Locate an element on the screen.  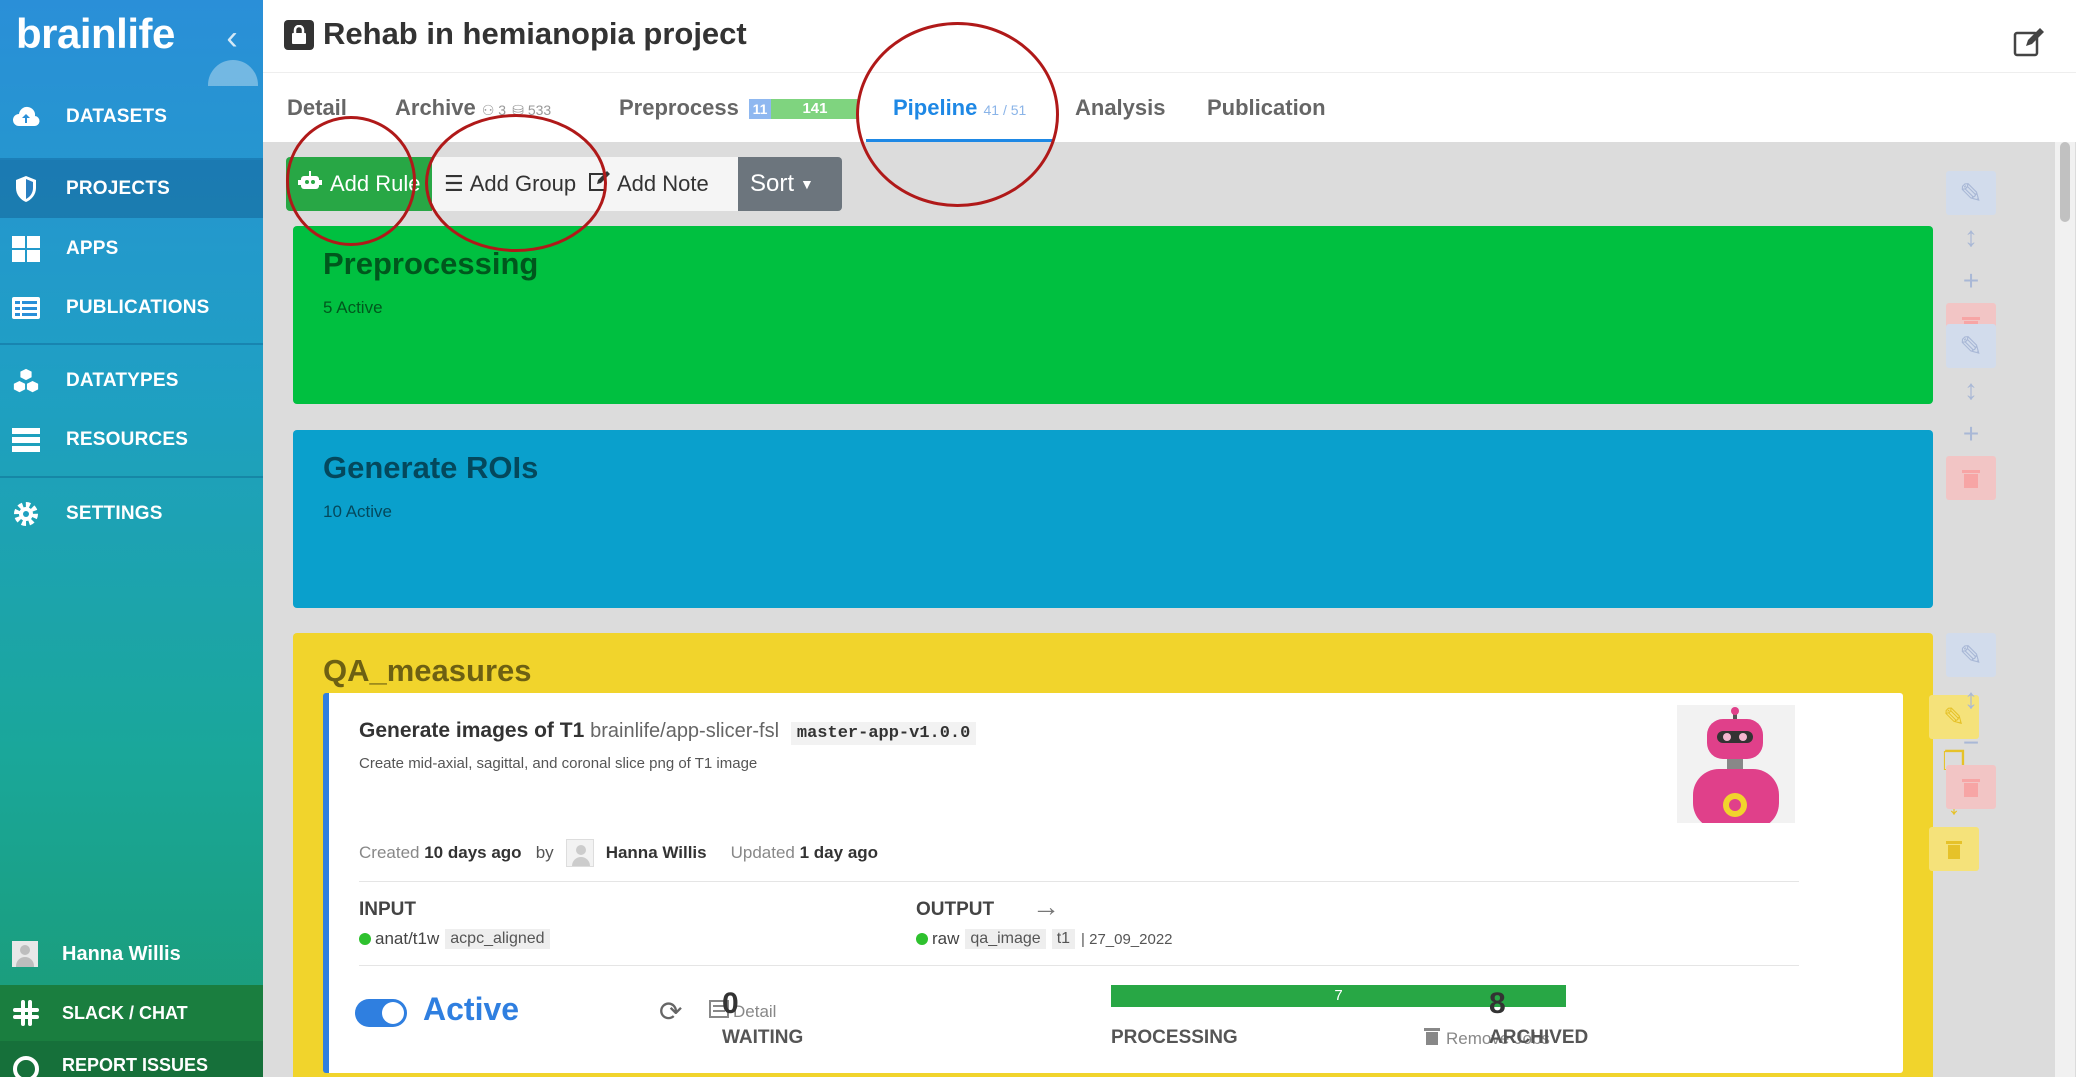
user-avatar is located at coordinates (579, 853).